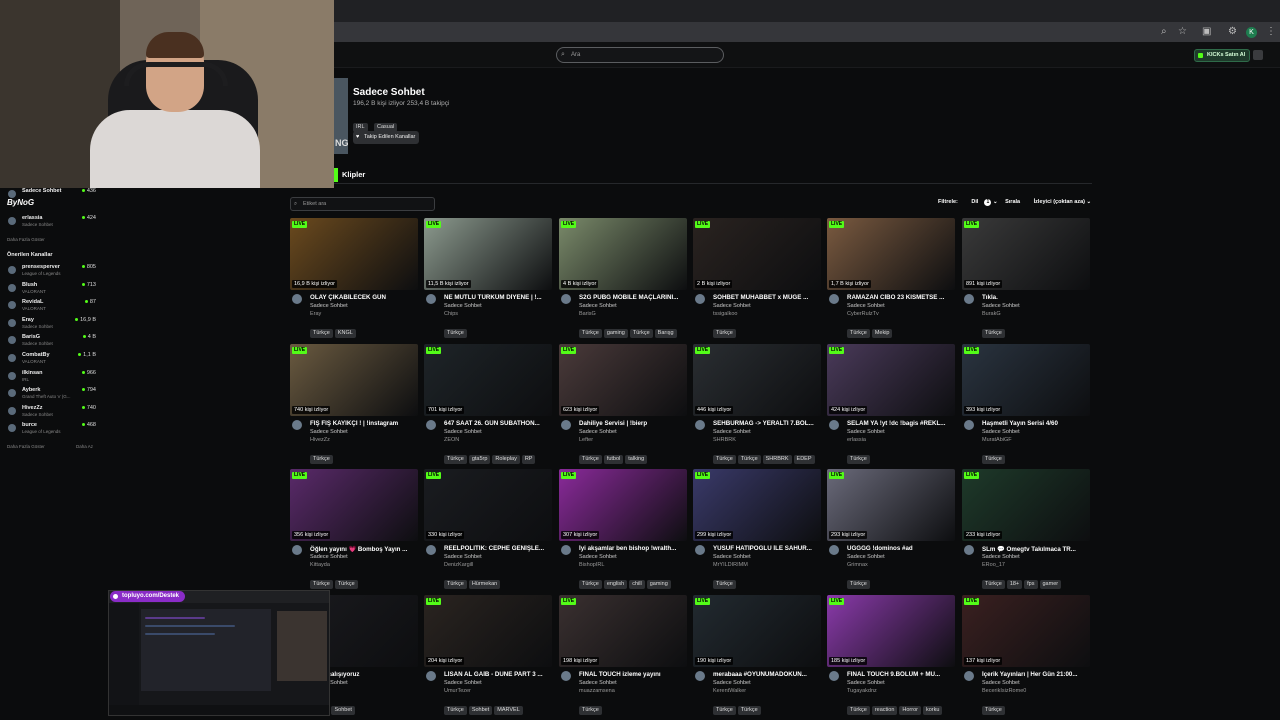  Describe the element at coordinates (757, 380) in the screenshot. I see `stream-thumbnail: LIVE 446 kişi izliyor` at that location.